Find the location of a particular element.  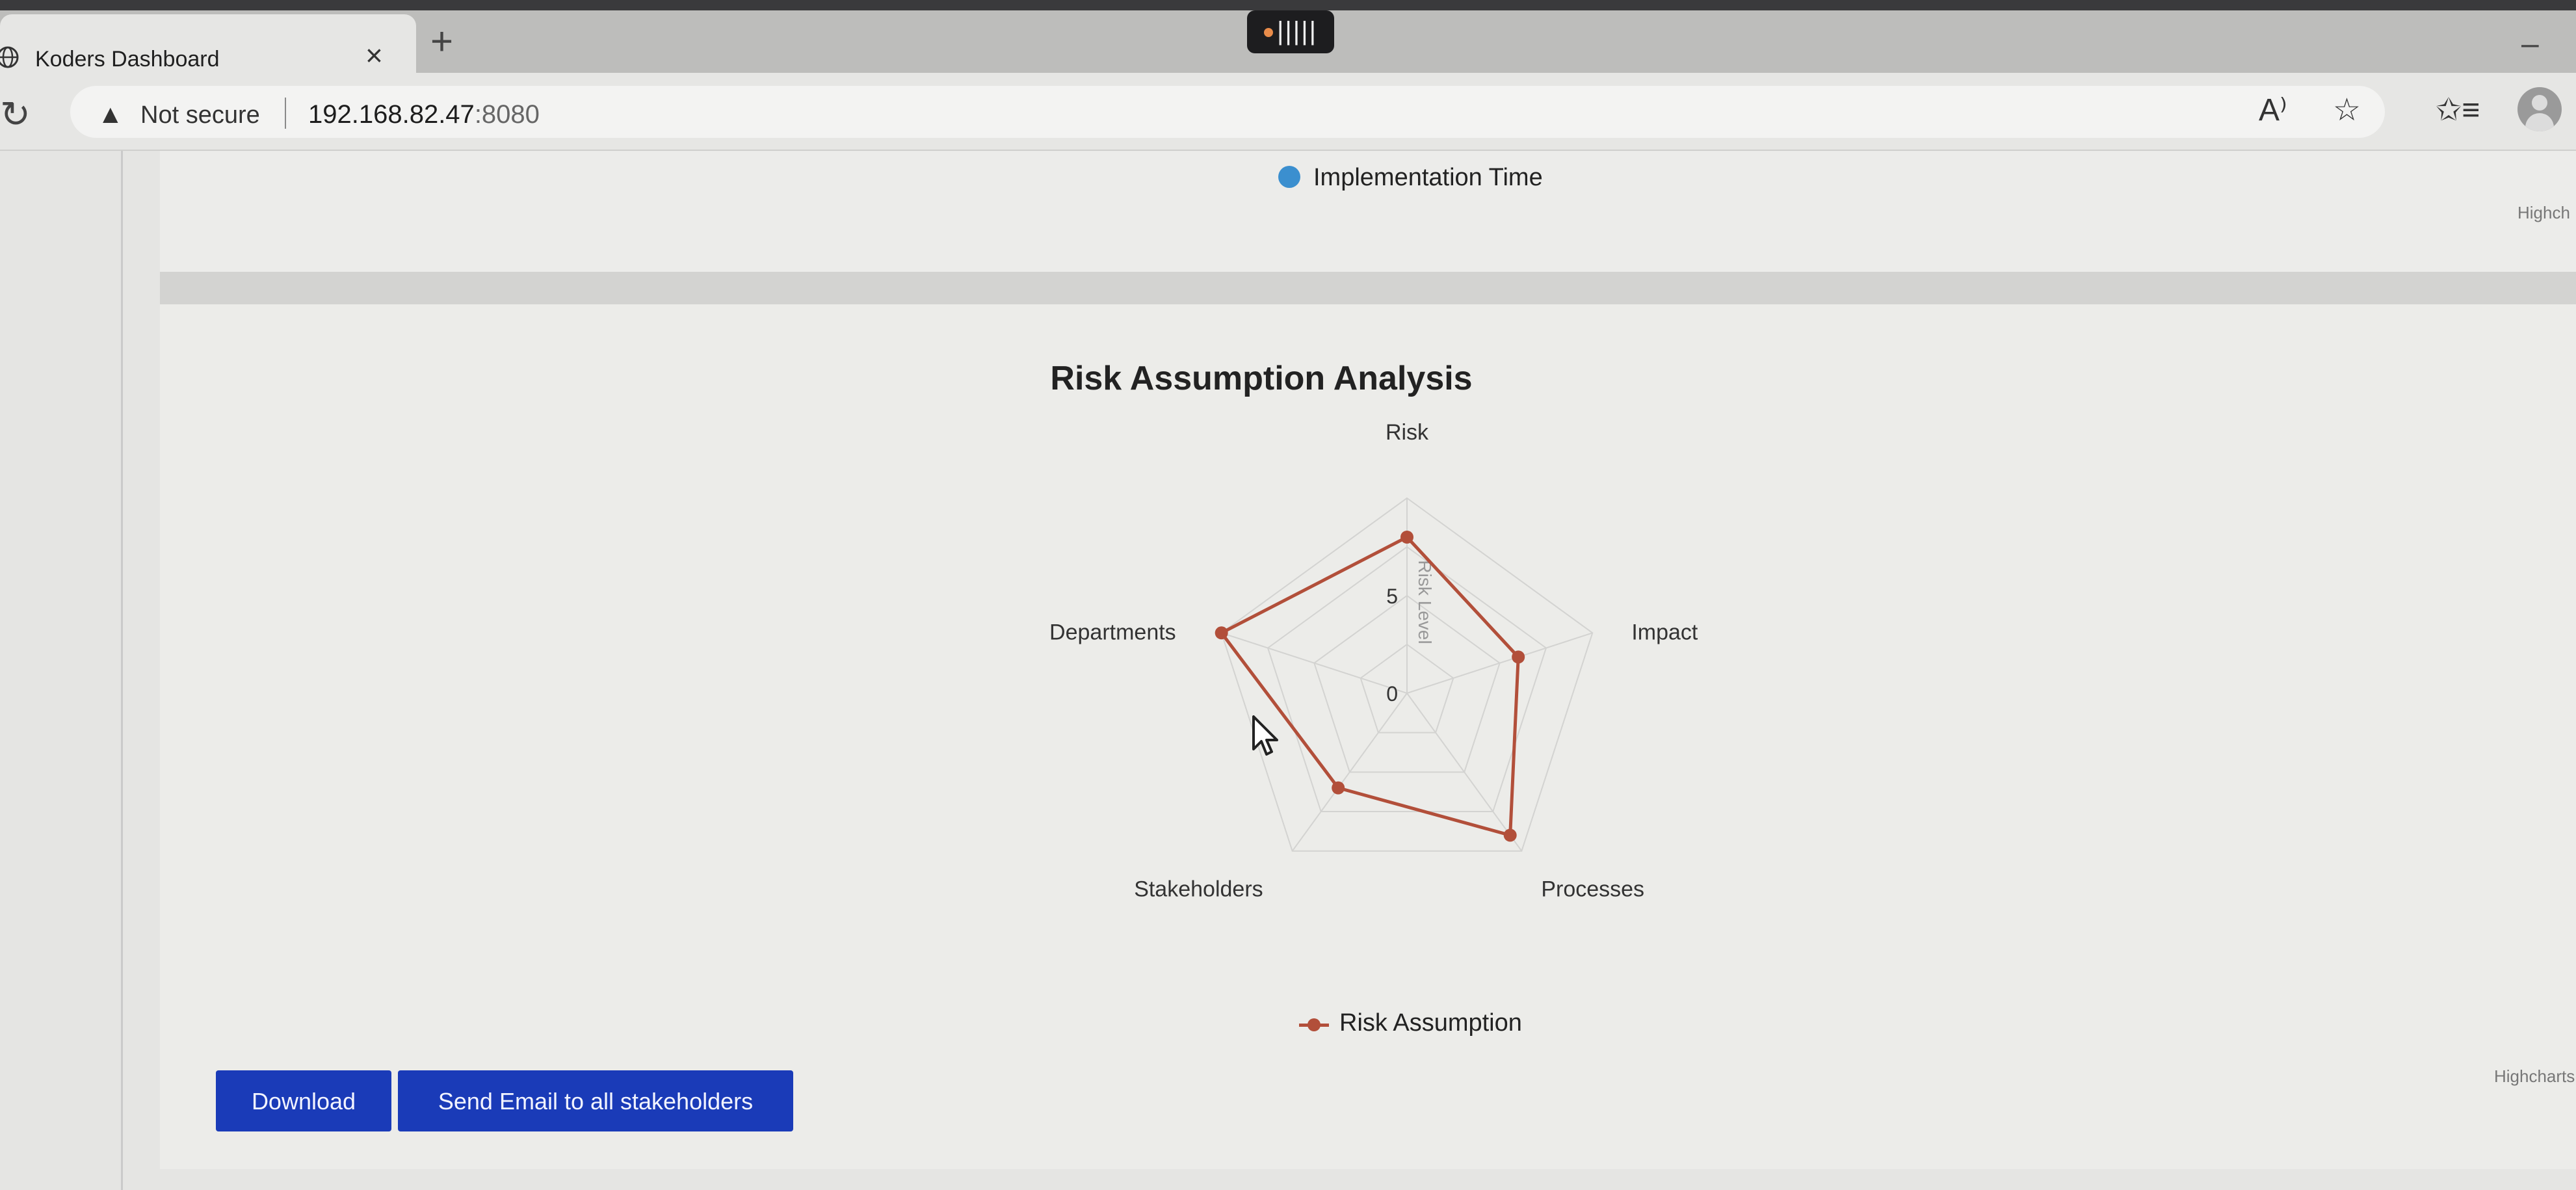

chart-credit: Highcharts is located at coordinates (2534, 1076).